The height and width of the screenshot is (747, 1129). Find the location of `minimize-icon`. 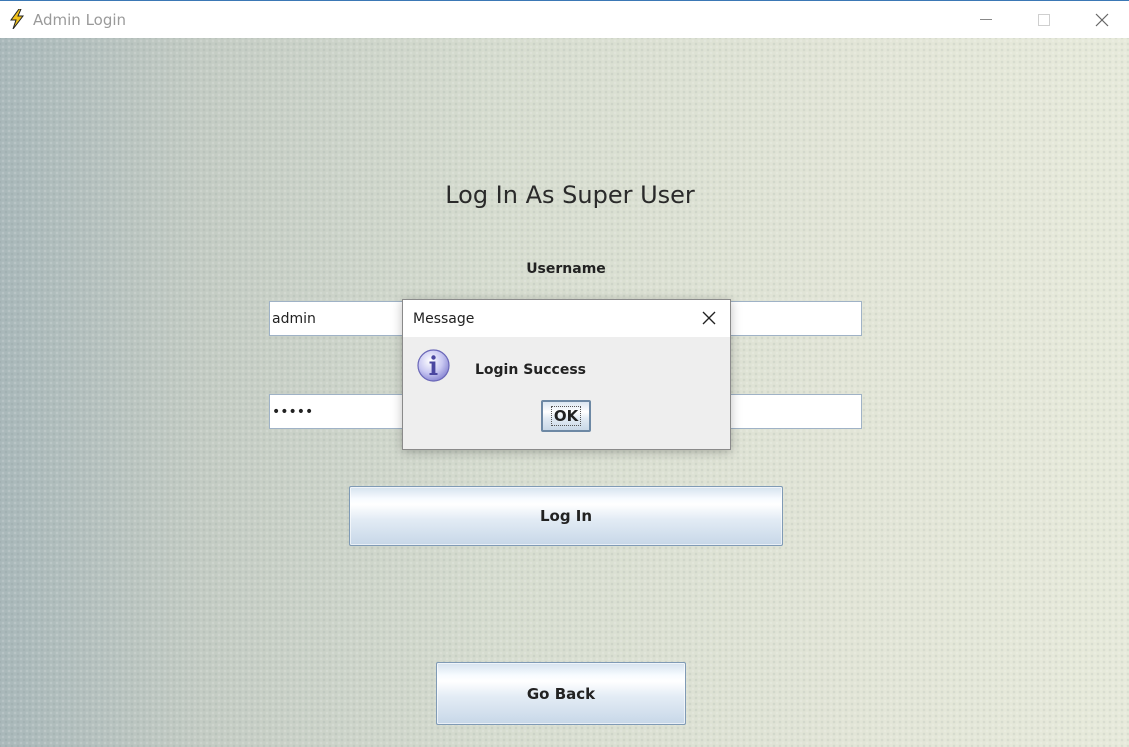

minimize-icon is located at coordinates (986, 19).